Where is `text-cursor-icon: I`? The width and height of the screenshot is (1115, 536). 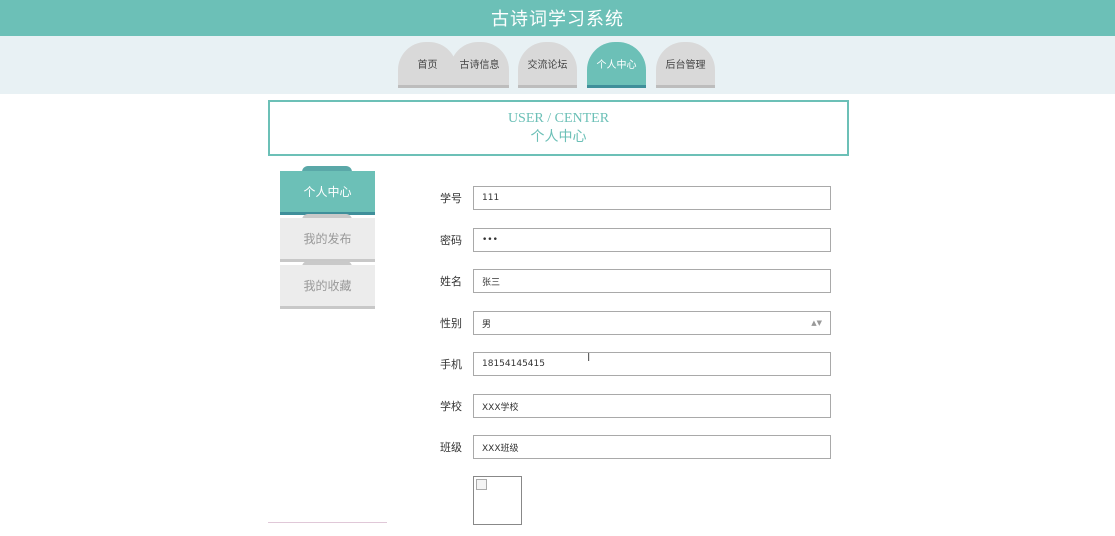
text-cursor-icon: I is located at coordinates (589, 357).